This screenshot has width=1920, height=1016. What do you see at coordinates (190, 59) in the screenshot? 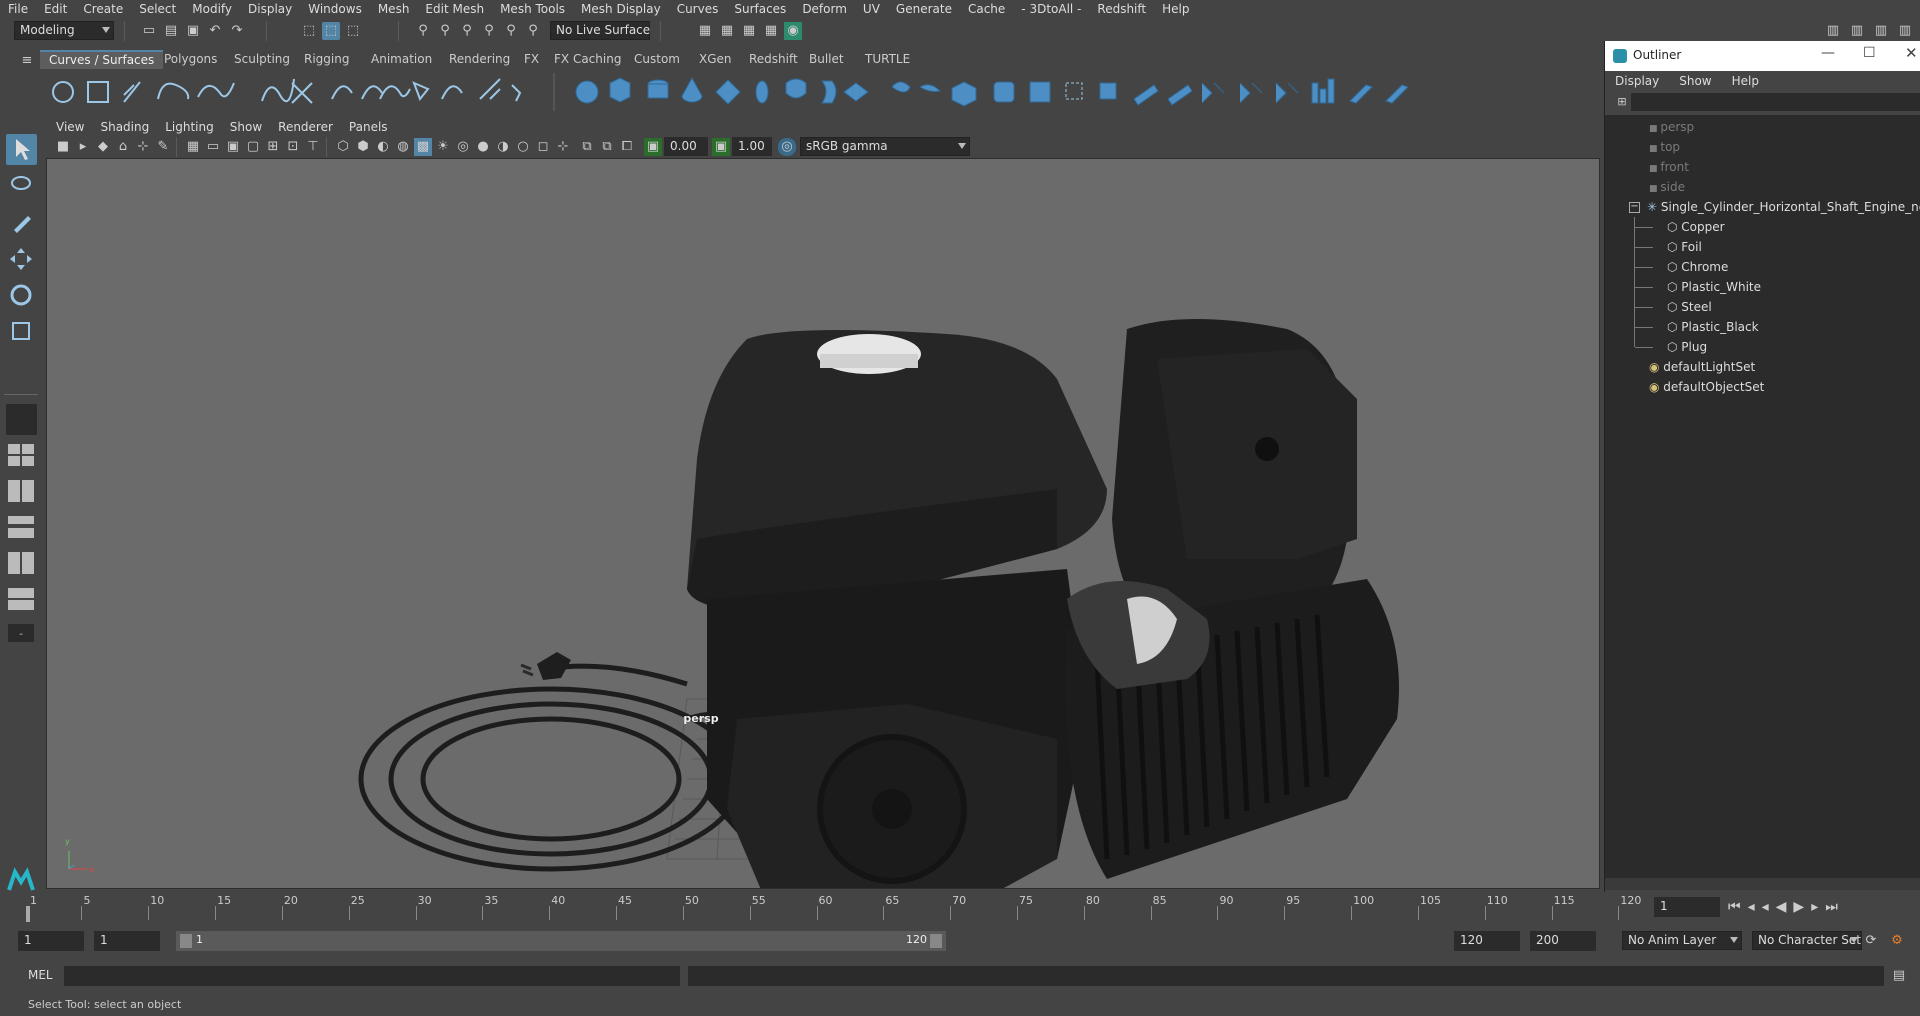
I see `shelf-tab-polygons: Polygons` at bounding box center [190, 59].